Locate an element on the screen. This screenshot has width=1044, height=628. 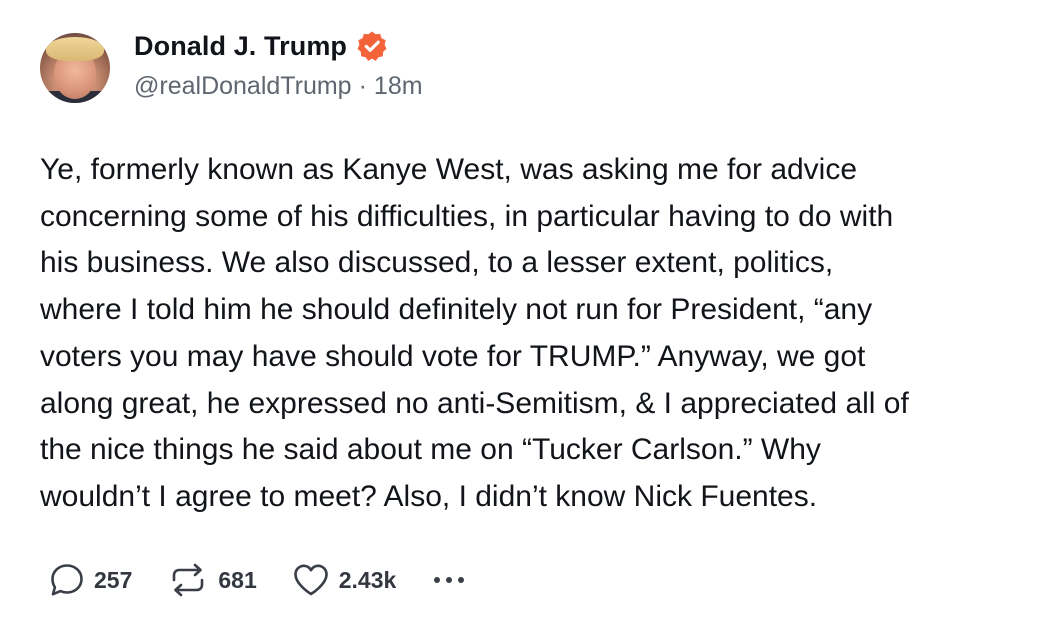
repost-button: 681 is located at coordinates (211, 580).